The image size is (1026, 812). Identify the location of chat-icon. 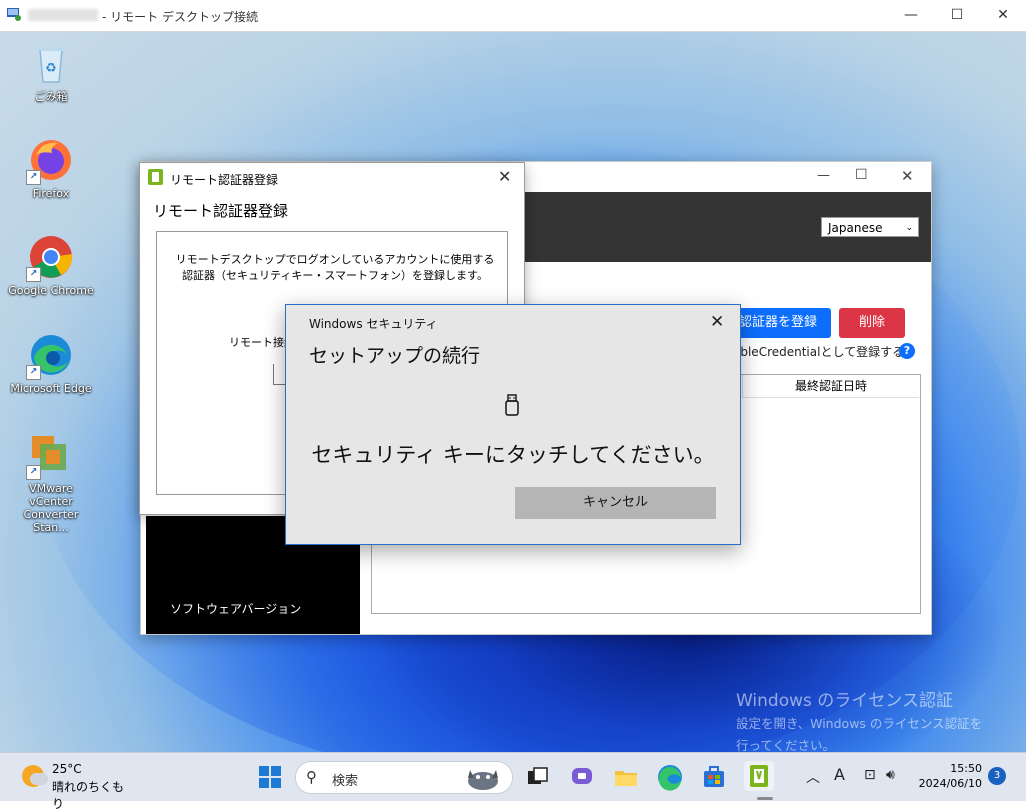
(582, 776).